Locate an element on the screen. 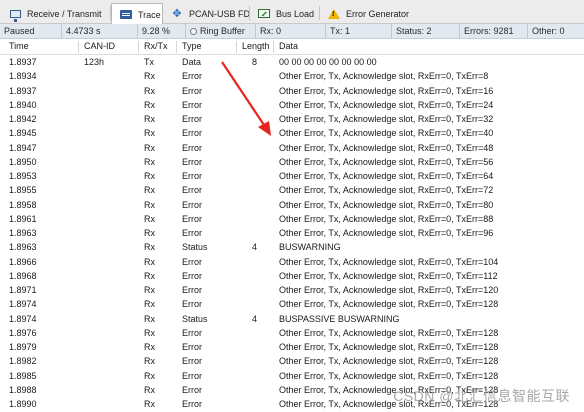 This screenshot has height=412, width=584. trace-icon is located at coordinates (126, 14).